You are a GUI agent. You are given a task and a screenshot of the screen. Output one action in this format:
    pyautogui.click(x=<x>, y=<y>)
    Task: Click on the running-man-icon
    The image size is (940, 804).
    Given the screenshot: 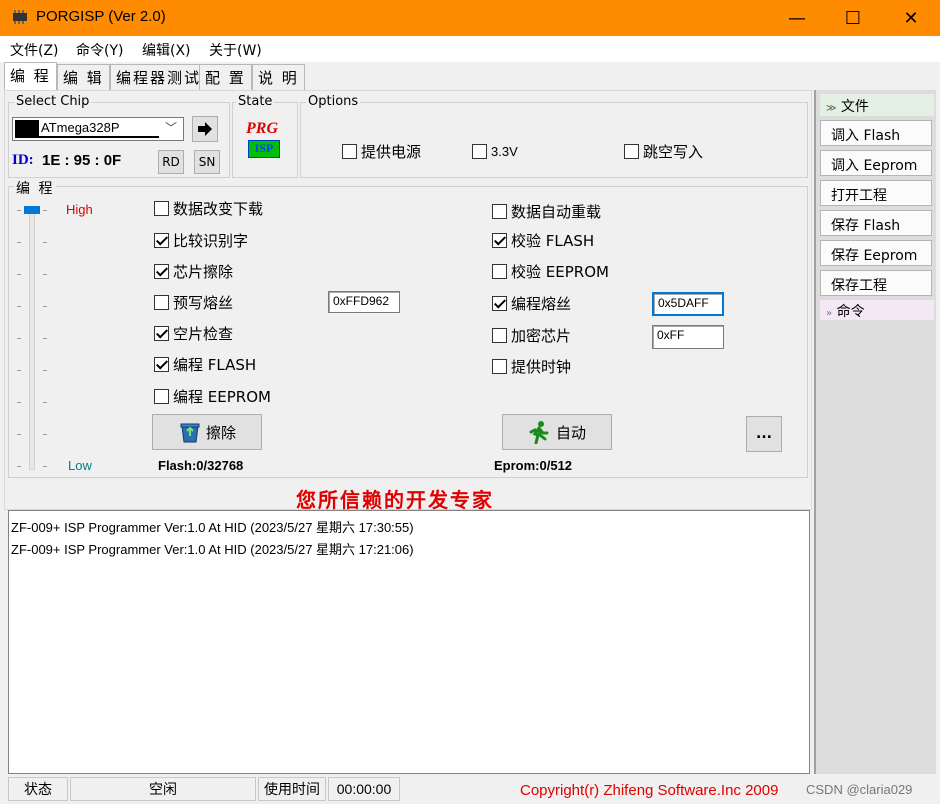 What is the action you would take?
    pyautogui.click(x=539, y=432)
    